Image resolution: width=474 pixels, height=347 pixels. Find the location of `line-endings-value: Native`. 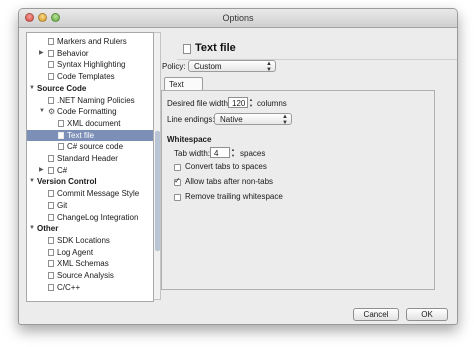

line-endings-value: Native is located at coordinates (231, 119).